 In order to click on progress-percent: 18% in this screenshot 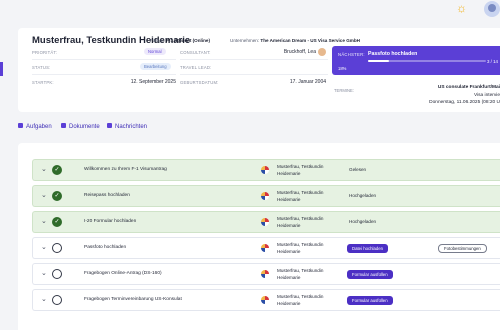, I will do `click(342, 68)`.